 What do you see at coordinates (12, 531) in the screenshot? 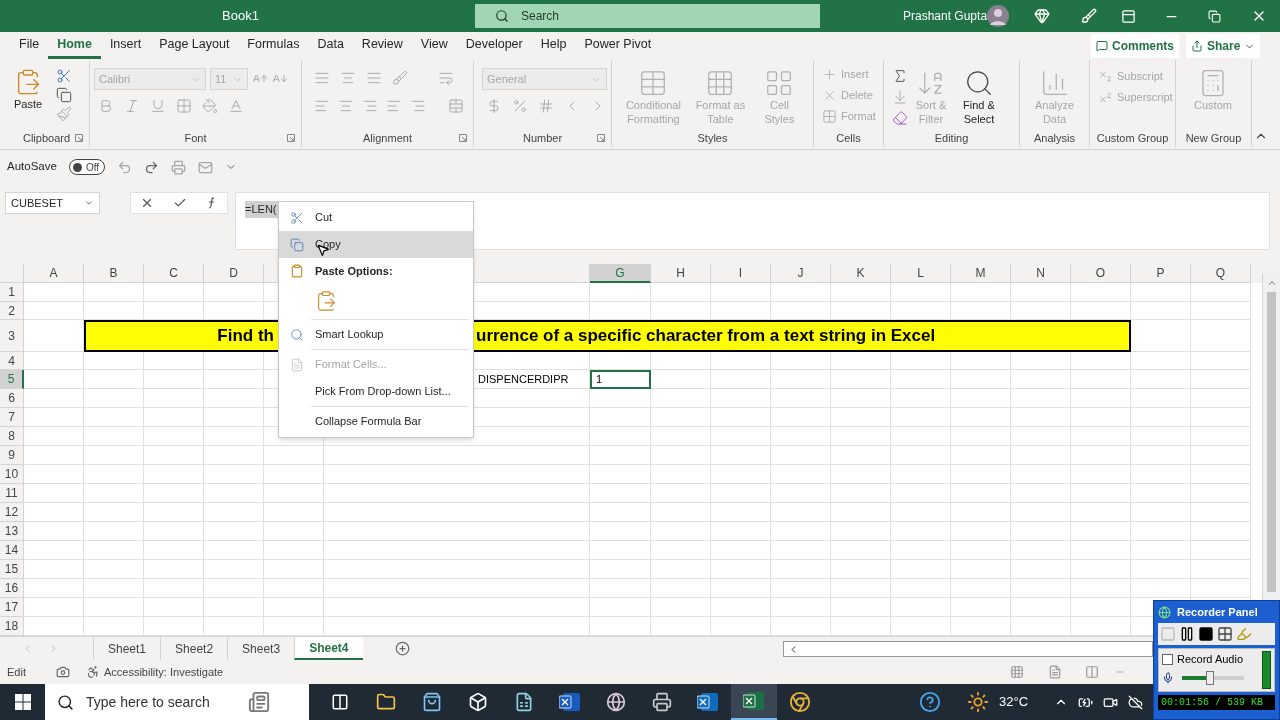
I see `row-header: 13` at bounding box center [12, 531].